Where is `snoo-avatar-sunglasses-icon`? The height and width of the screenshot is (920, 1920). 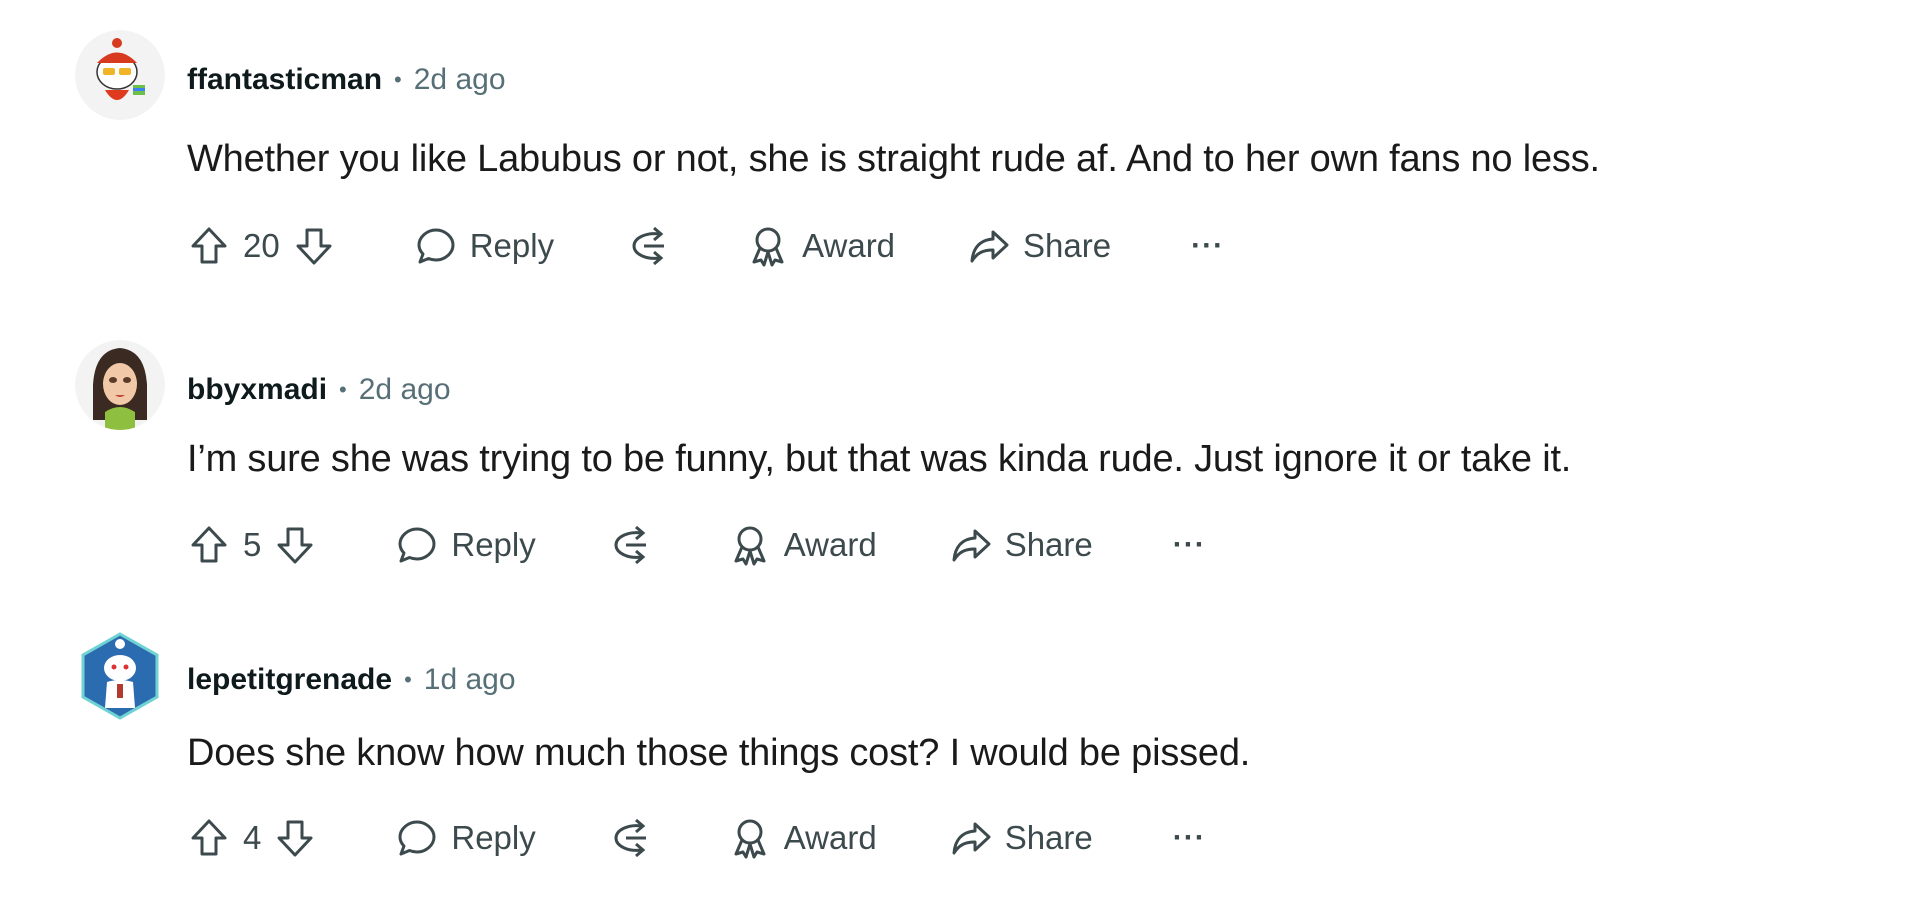
snoo-avatar-sunglasses-icon is located at coordinates (120, 75).